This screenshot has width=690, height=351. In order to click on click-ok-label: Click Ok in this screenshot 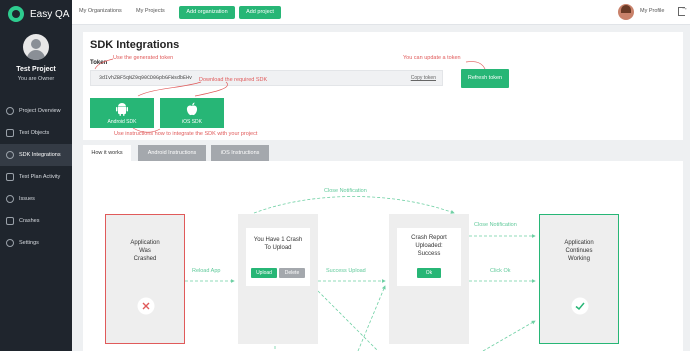, I will do `click(500, 271)`.